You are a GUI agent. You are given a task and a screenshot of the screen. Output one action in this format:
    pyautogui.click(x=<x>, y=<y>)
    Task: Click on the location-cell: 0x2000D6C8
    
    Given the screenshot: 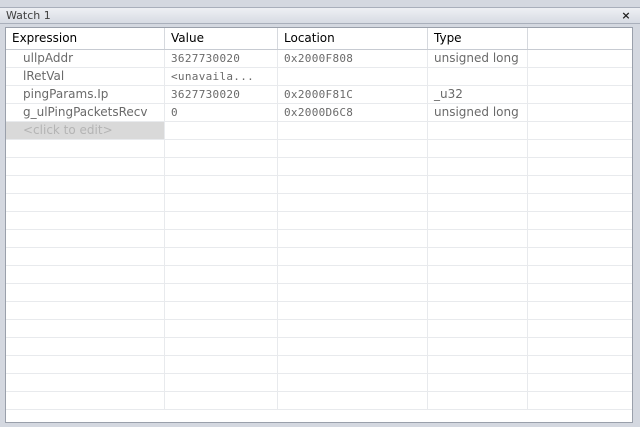 What is the action you would take?
    pyautogui.click(x=353, y=112)
    